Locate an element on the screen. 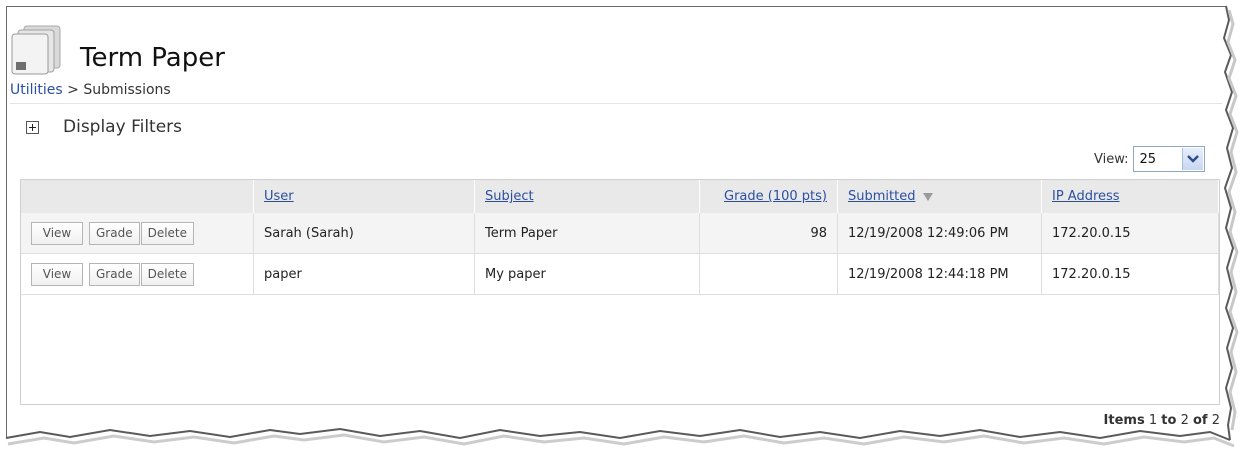  header-divider is located at coordinates (616, 103).